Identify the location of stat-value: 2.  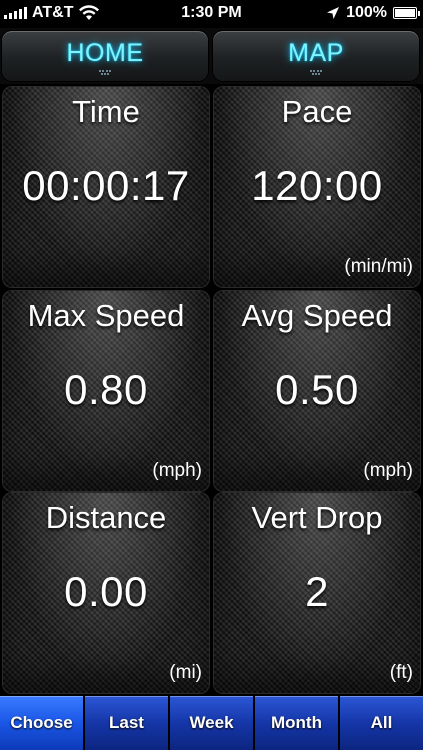
(317, 591).